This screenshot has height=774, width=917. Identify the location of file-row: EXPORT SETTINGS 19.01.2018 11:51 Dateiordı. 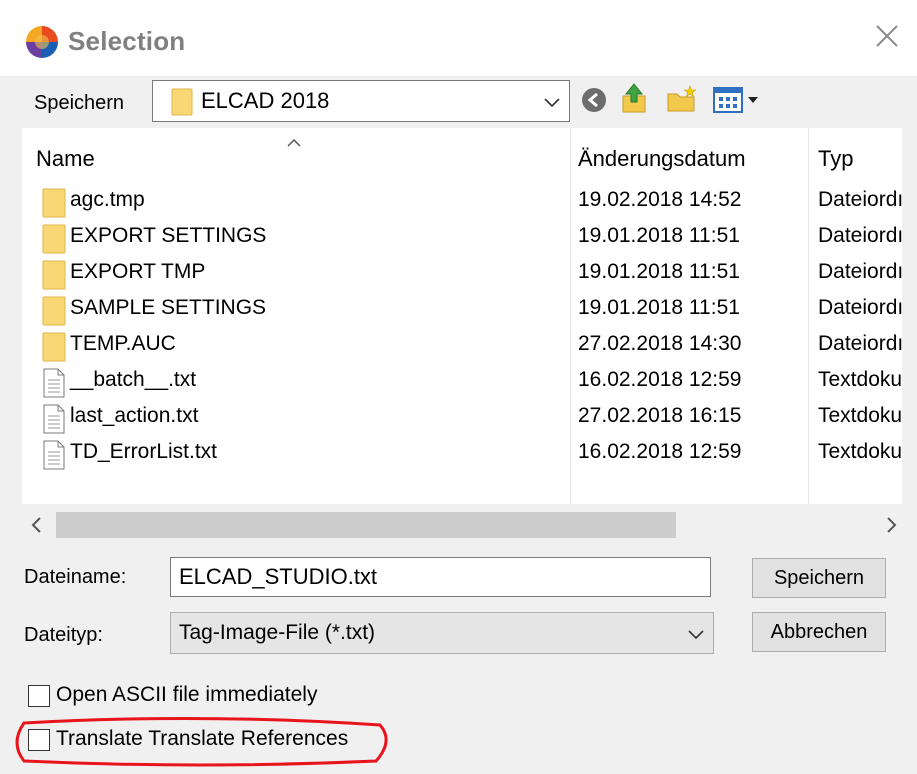
(462, 238).